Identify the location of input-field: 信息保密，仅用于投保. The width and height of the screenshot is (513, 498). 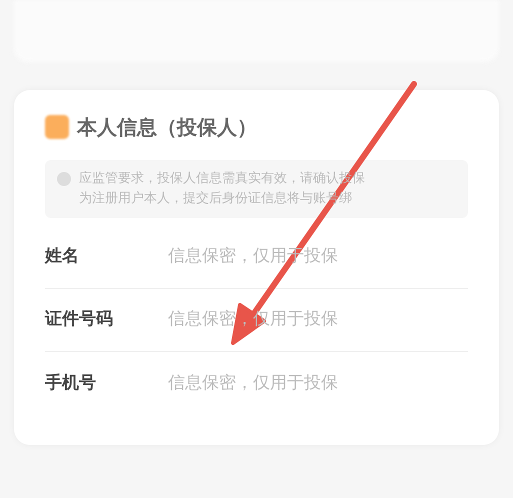
(283, 383).